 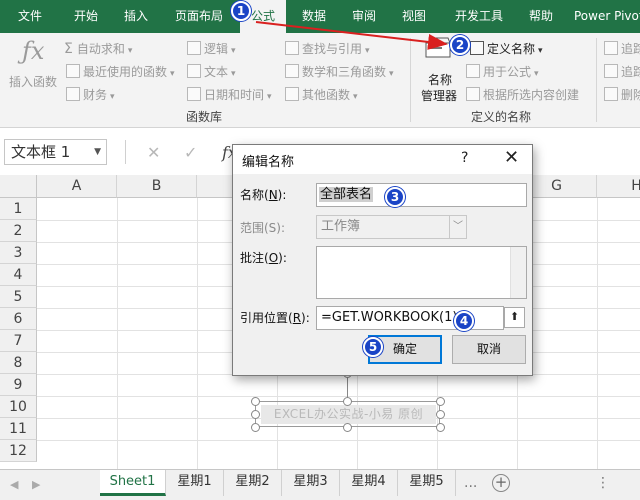 I want to click on step-marker-2: 2, so click(x=460, y=45).